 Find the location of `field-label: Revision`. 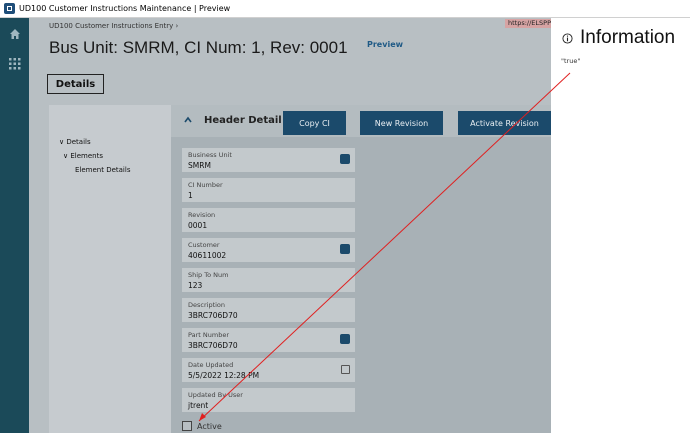

field-label: Revision is located at coordinates (202, 215).